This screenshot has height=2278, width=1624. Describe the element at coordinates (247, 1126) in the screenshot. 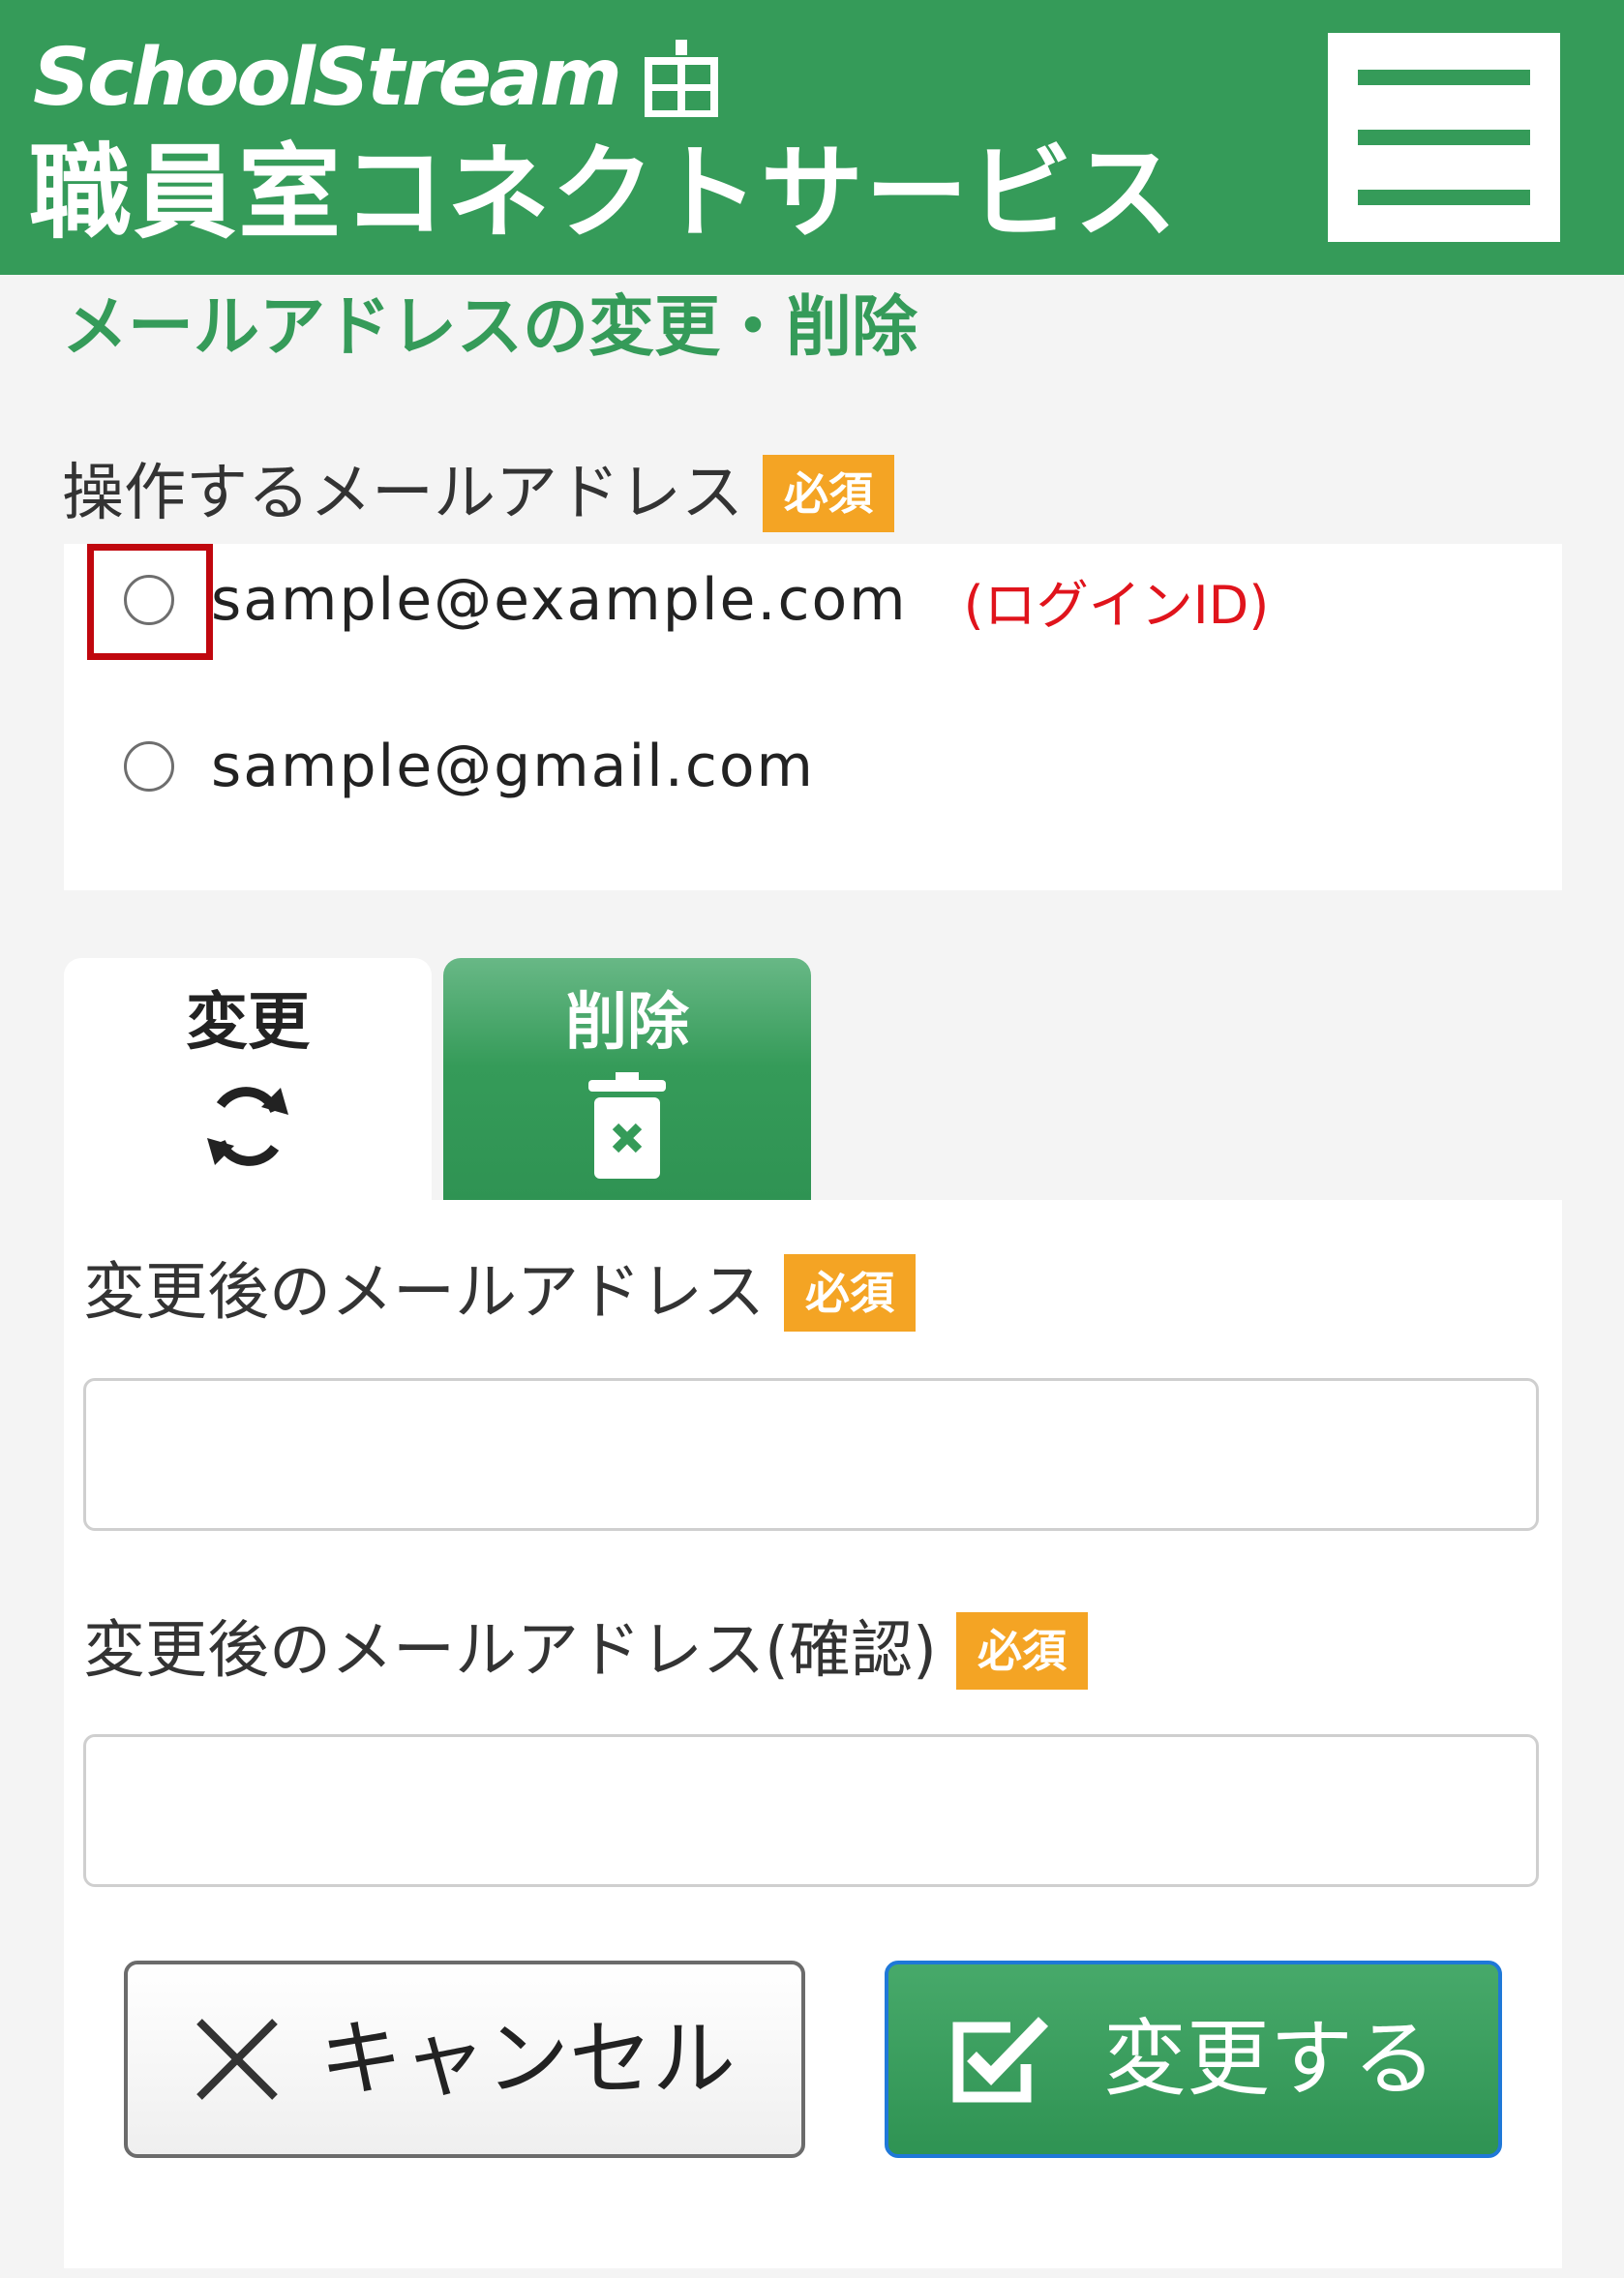

I see `refresh-icon` at that location.